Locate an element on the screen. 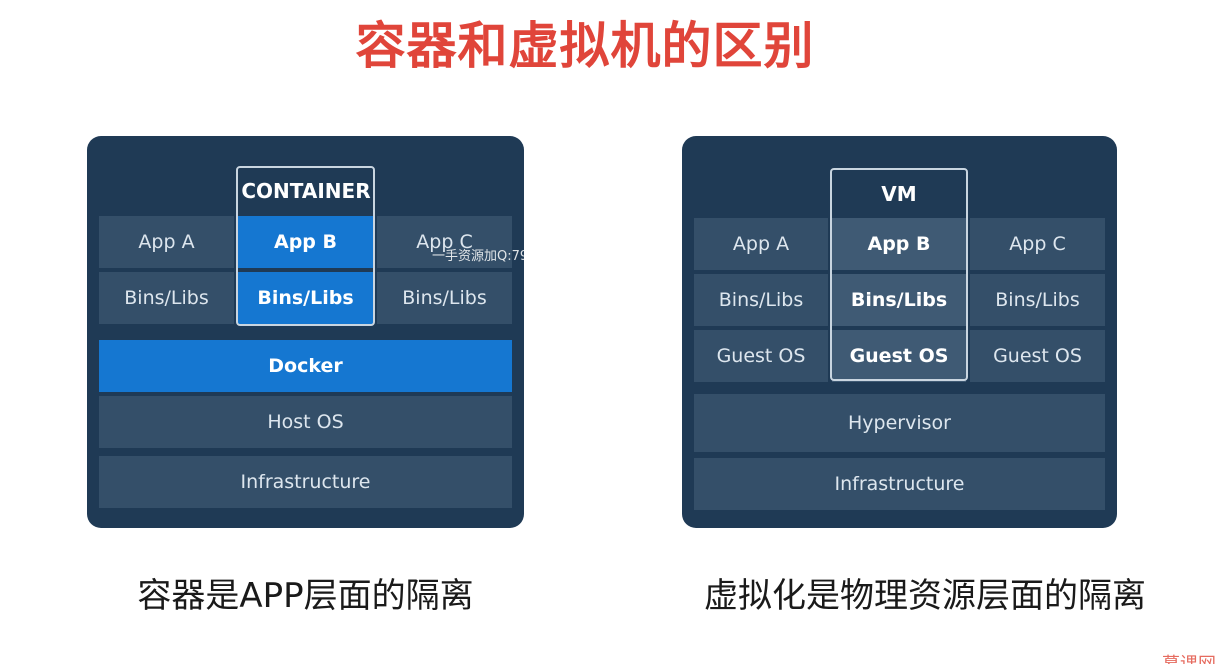  container-infrastructure-layer: Infrastructure is located at coordinates (305, 482).